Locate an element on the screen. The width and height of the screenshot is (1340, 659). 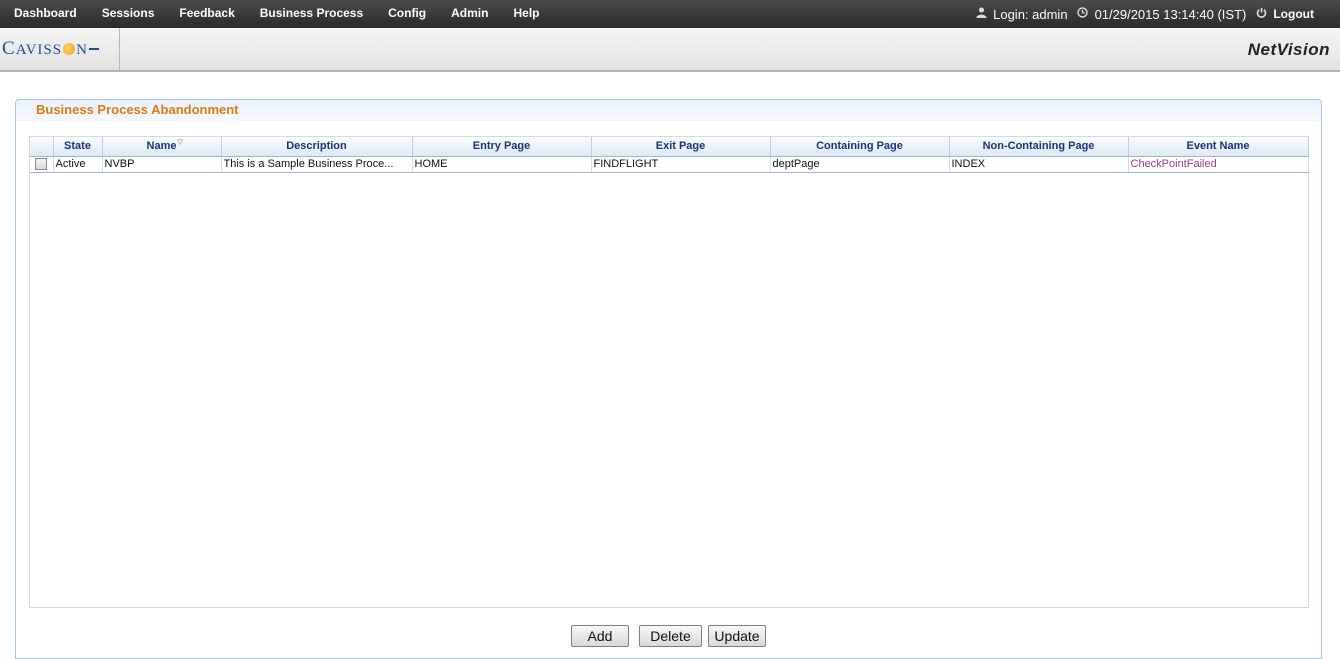
cell-non-containing-page: INDEX is located at coordinates (1039, 164).